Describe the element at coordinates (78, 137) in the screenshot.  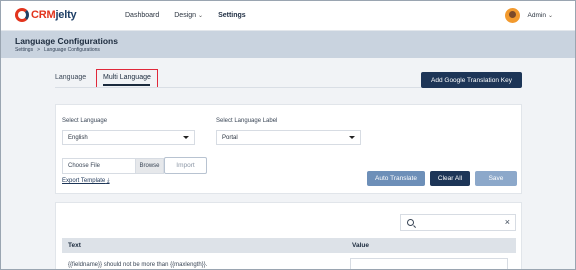
I see `select-language-value: English` at that location.